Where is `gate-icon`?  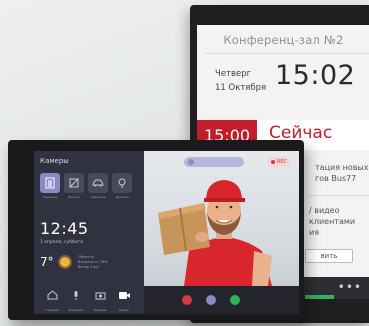
gate-icon is located at coordinates (74, 183).